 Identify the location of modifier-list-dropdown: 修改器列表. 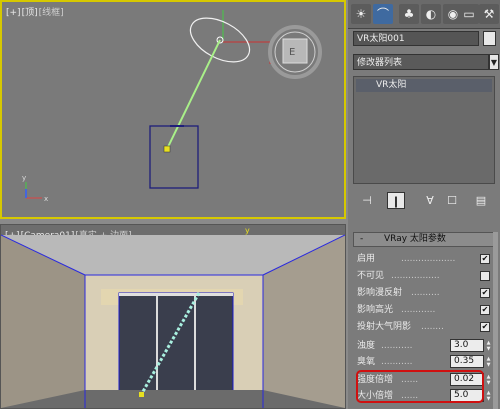
(421, 62).